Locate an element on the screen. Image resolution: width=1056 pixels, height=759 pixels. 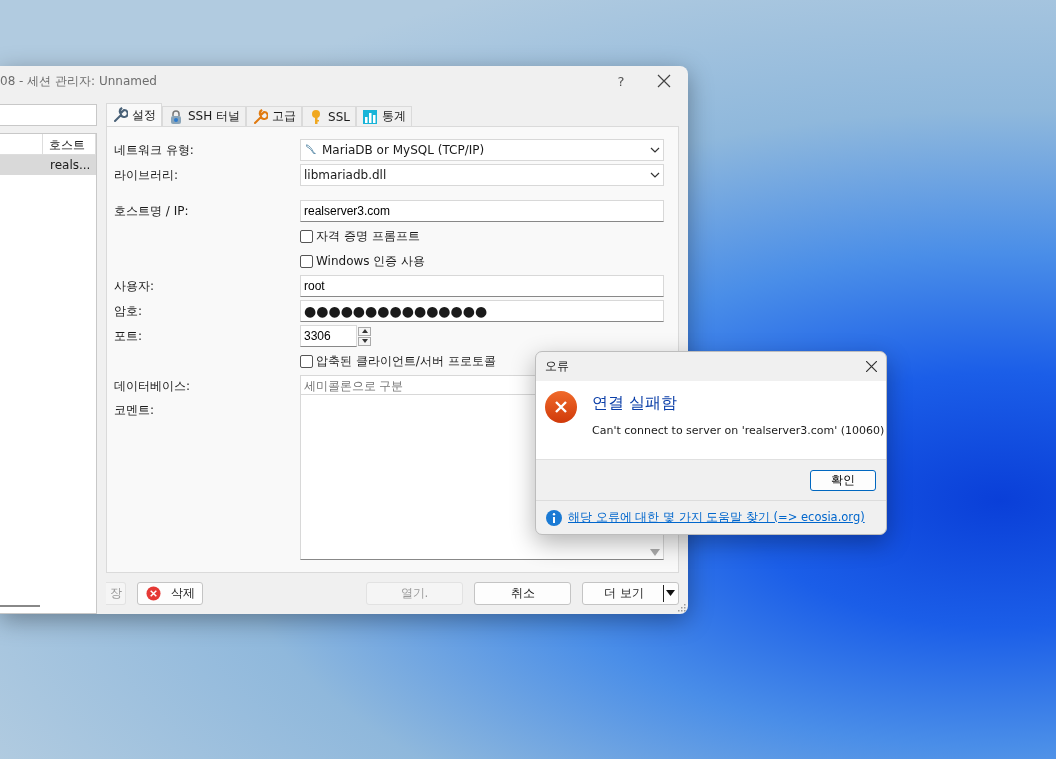
field-label: 네트워크 유형: is located at coordinates (154, 150).